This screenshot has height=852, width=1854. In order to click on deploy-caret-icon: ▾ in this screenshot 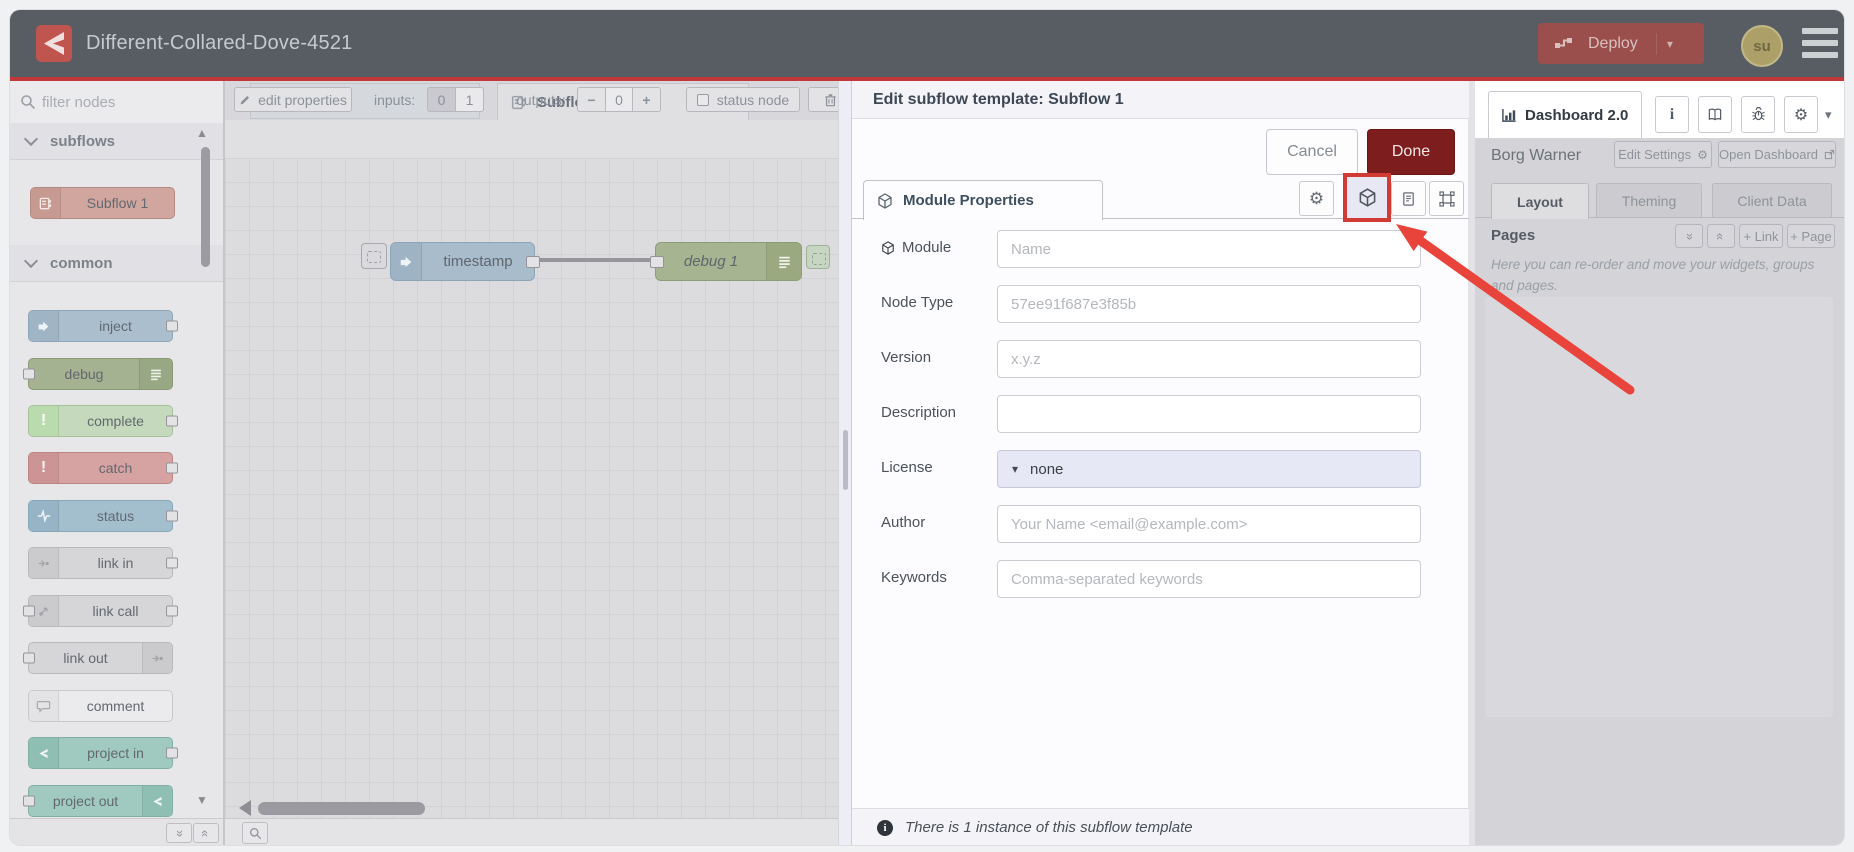, I will do `click(1669, 43)`.